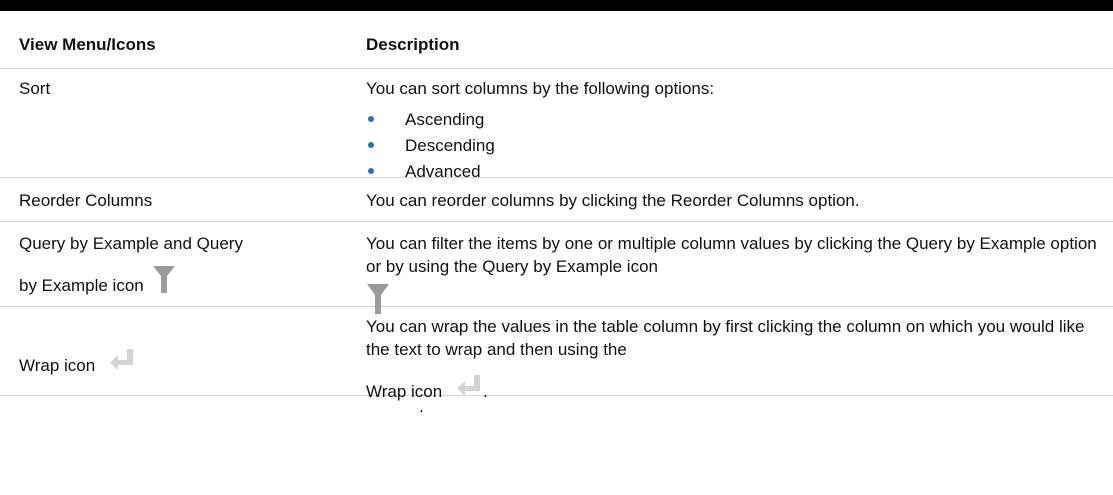  I want to click on wrap-label-cell: Wrap icon, so click(173, 351).